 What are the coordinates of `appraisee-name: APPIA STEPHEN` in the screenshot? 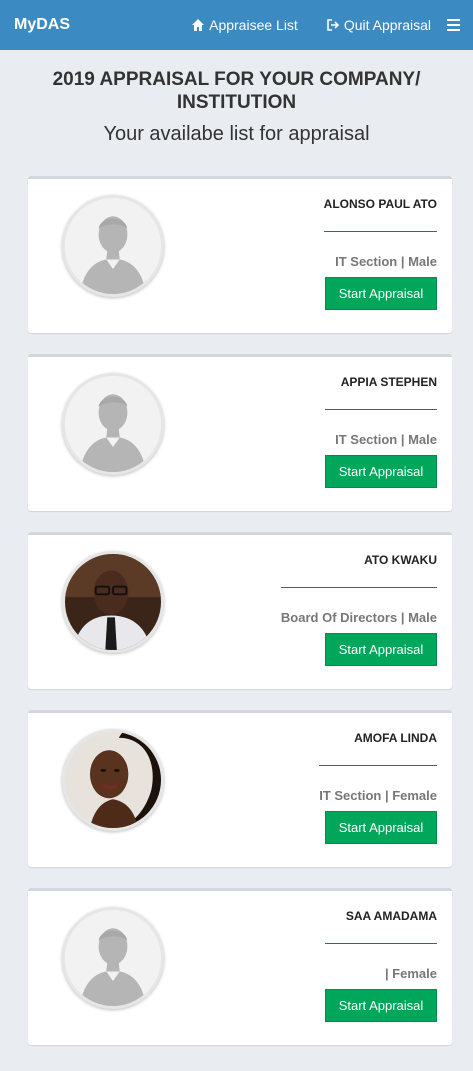 It's located at (388, 382).